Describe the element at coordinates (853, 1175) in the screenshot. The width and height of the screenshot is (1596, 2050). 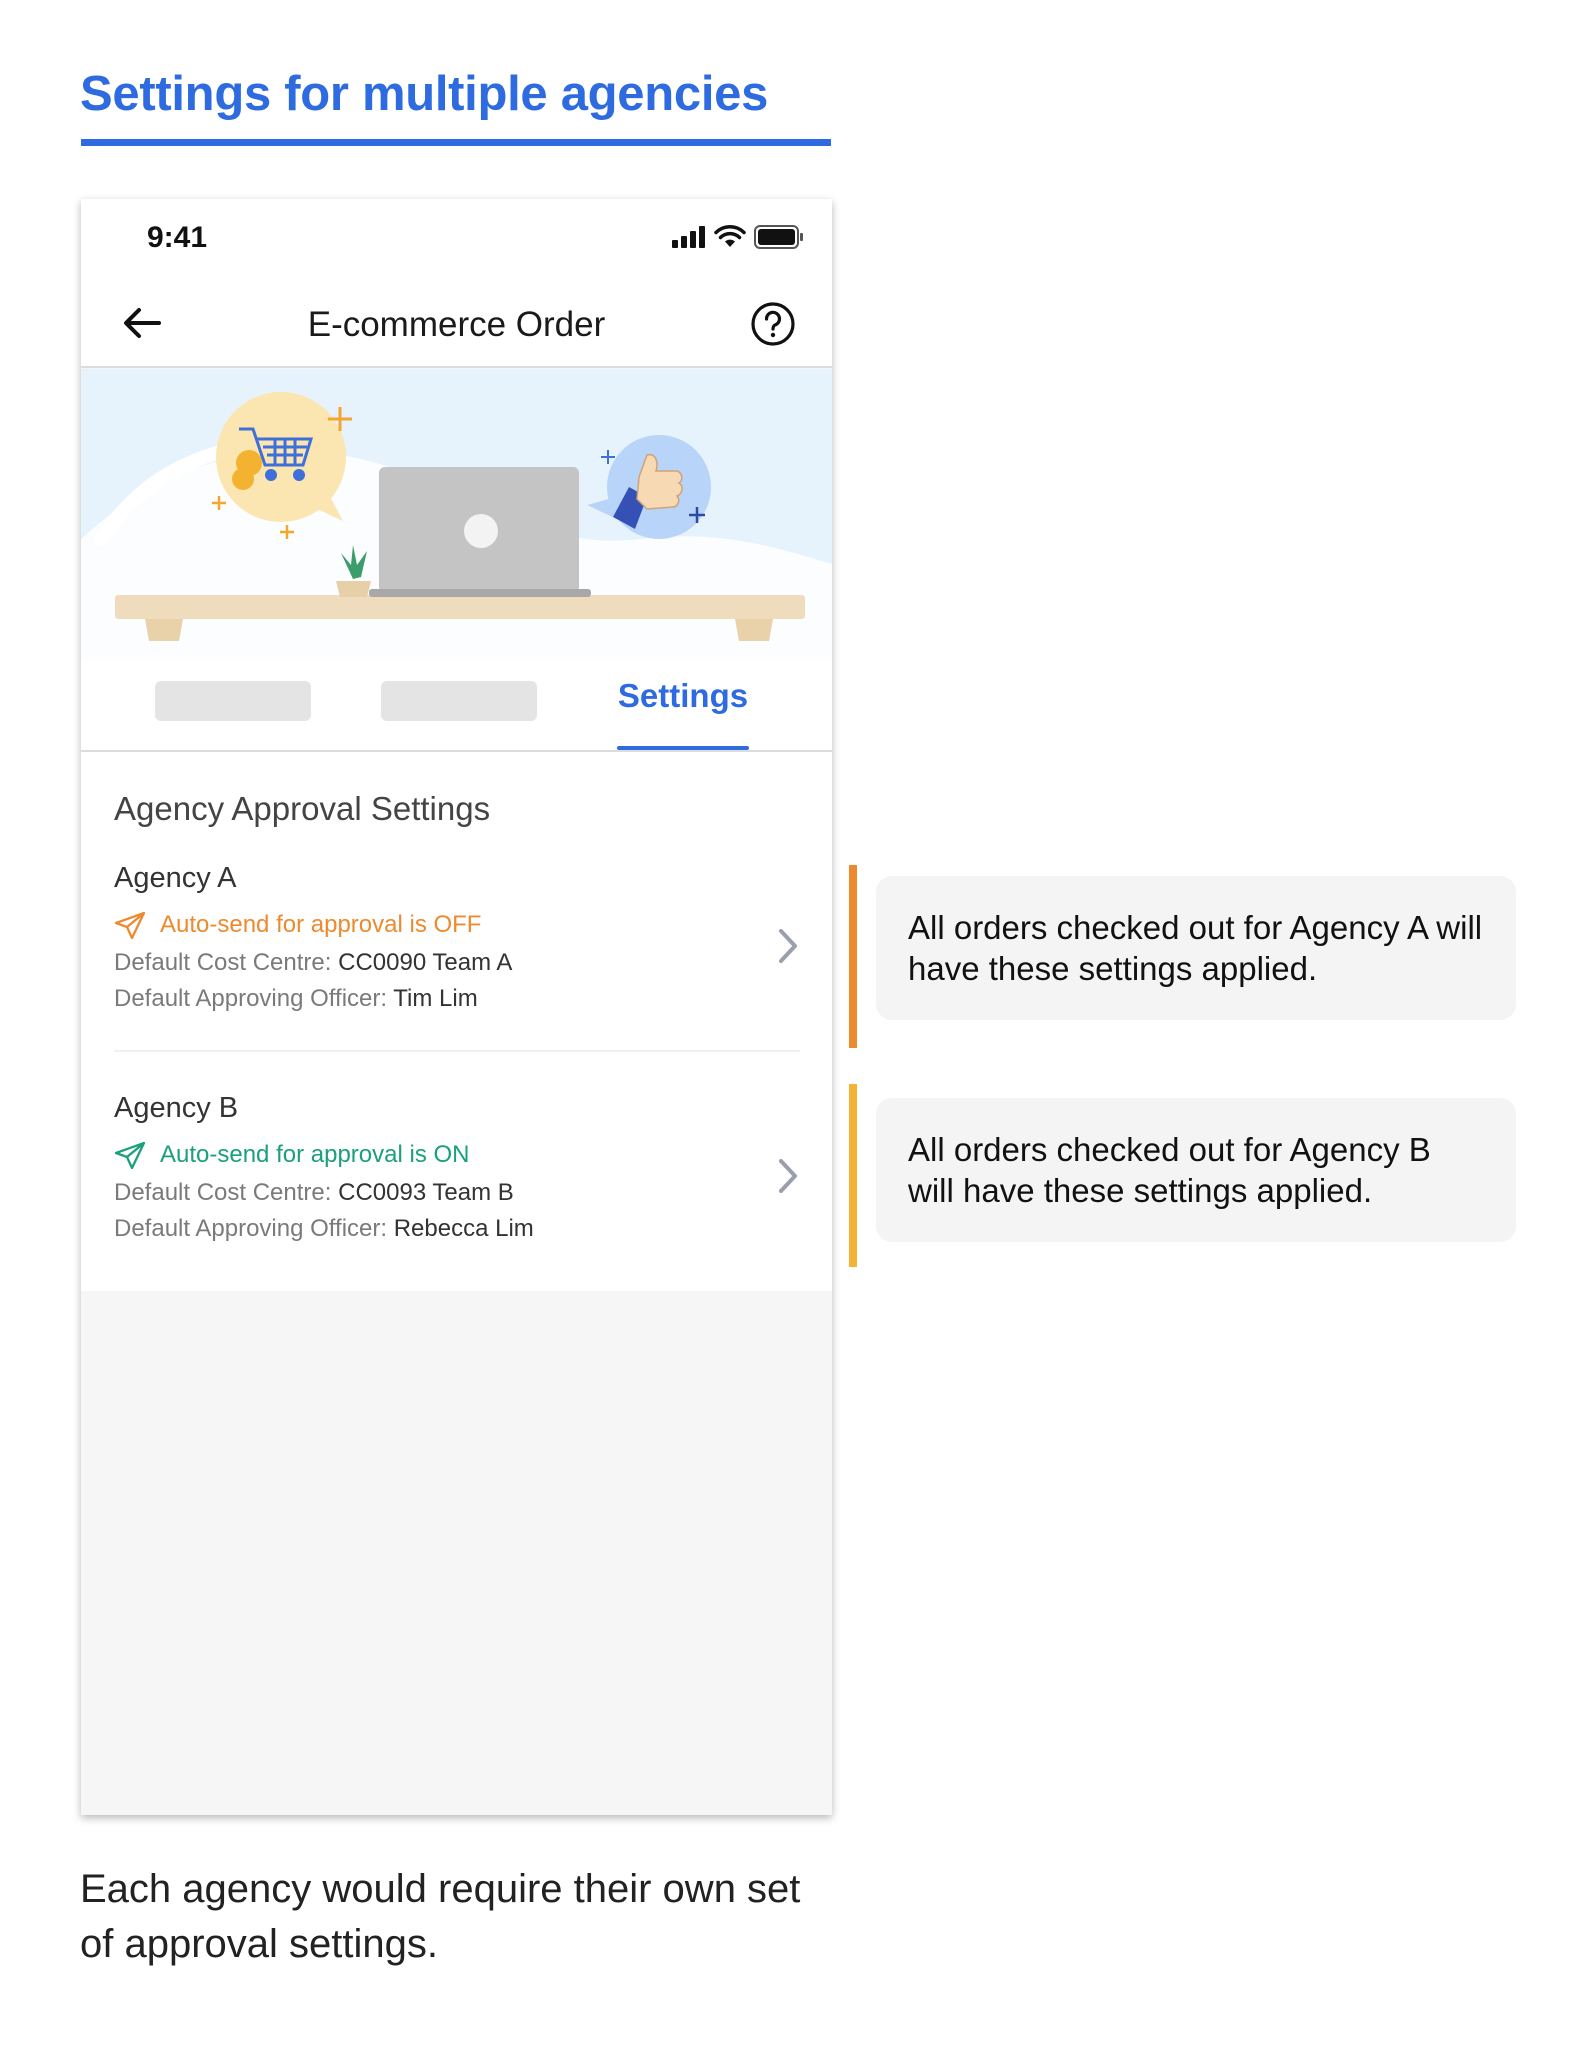
I see `annotation-bar-agency-b` at that location.